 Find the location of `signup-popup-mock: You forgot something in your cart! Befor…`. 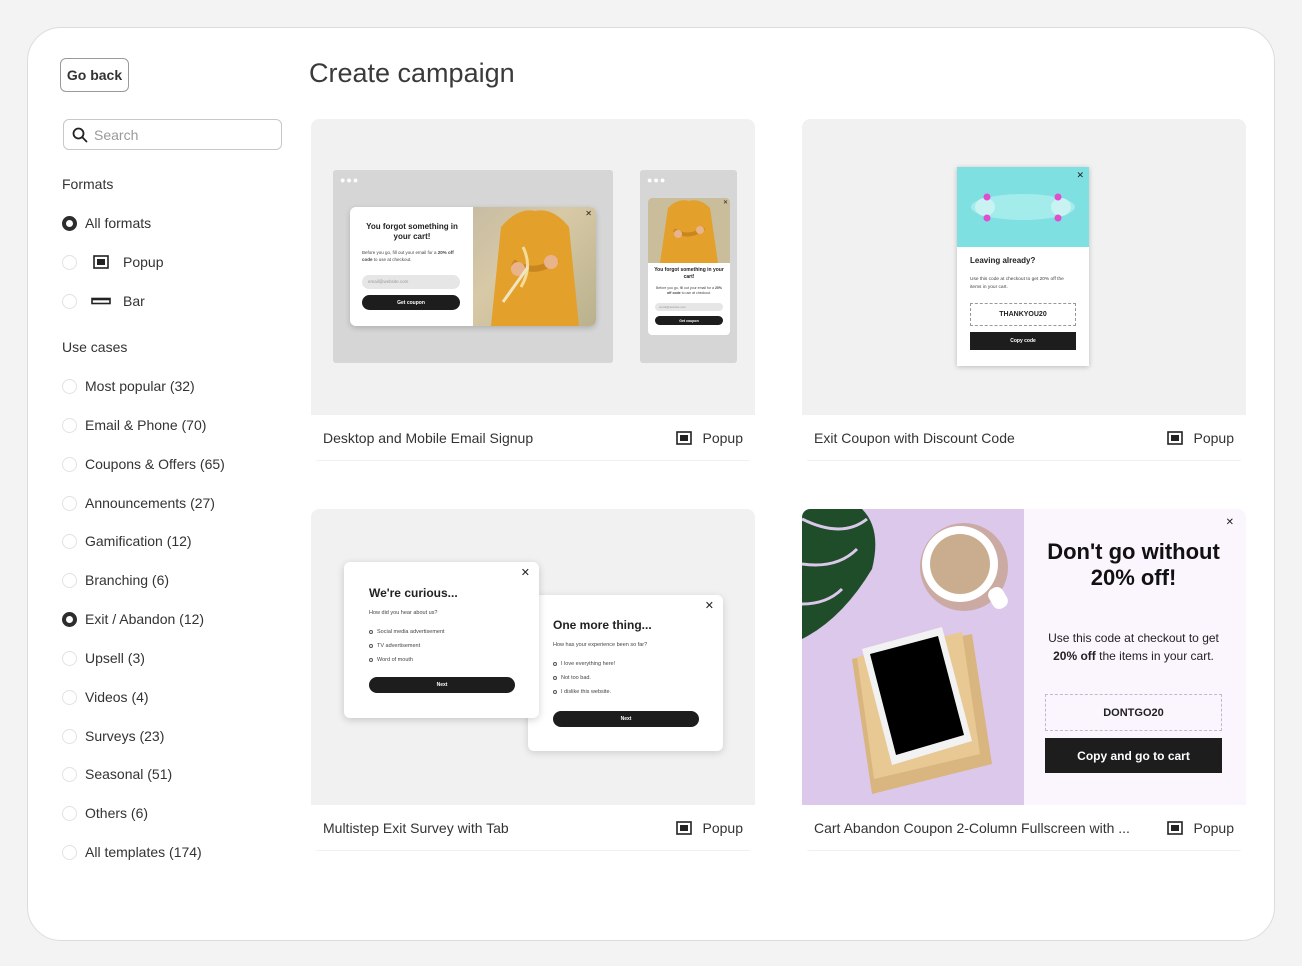

signup-popup-mock: You forgot something in your cart! Befor… is located at coordinates (473, 266).